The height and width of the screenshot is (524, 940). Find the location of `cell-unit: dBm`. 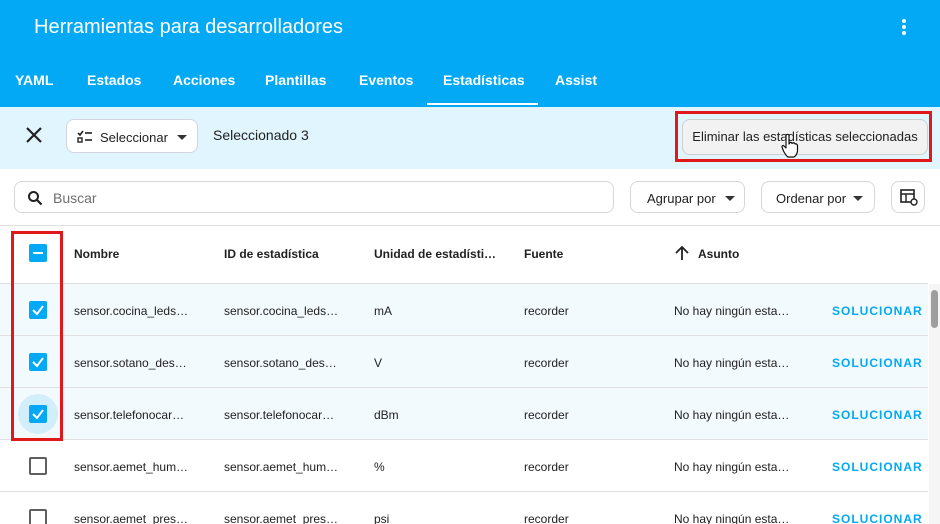

cell-unit: dBm is located at coordinates (386, 415).